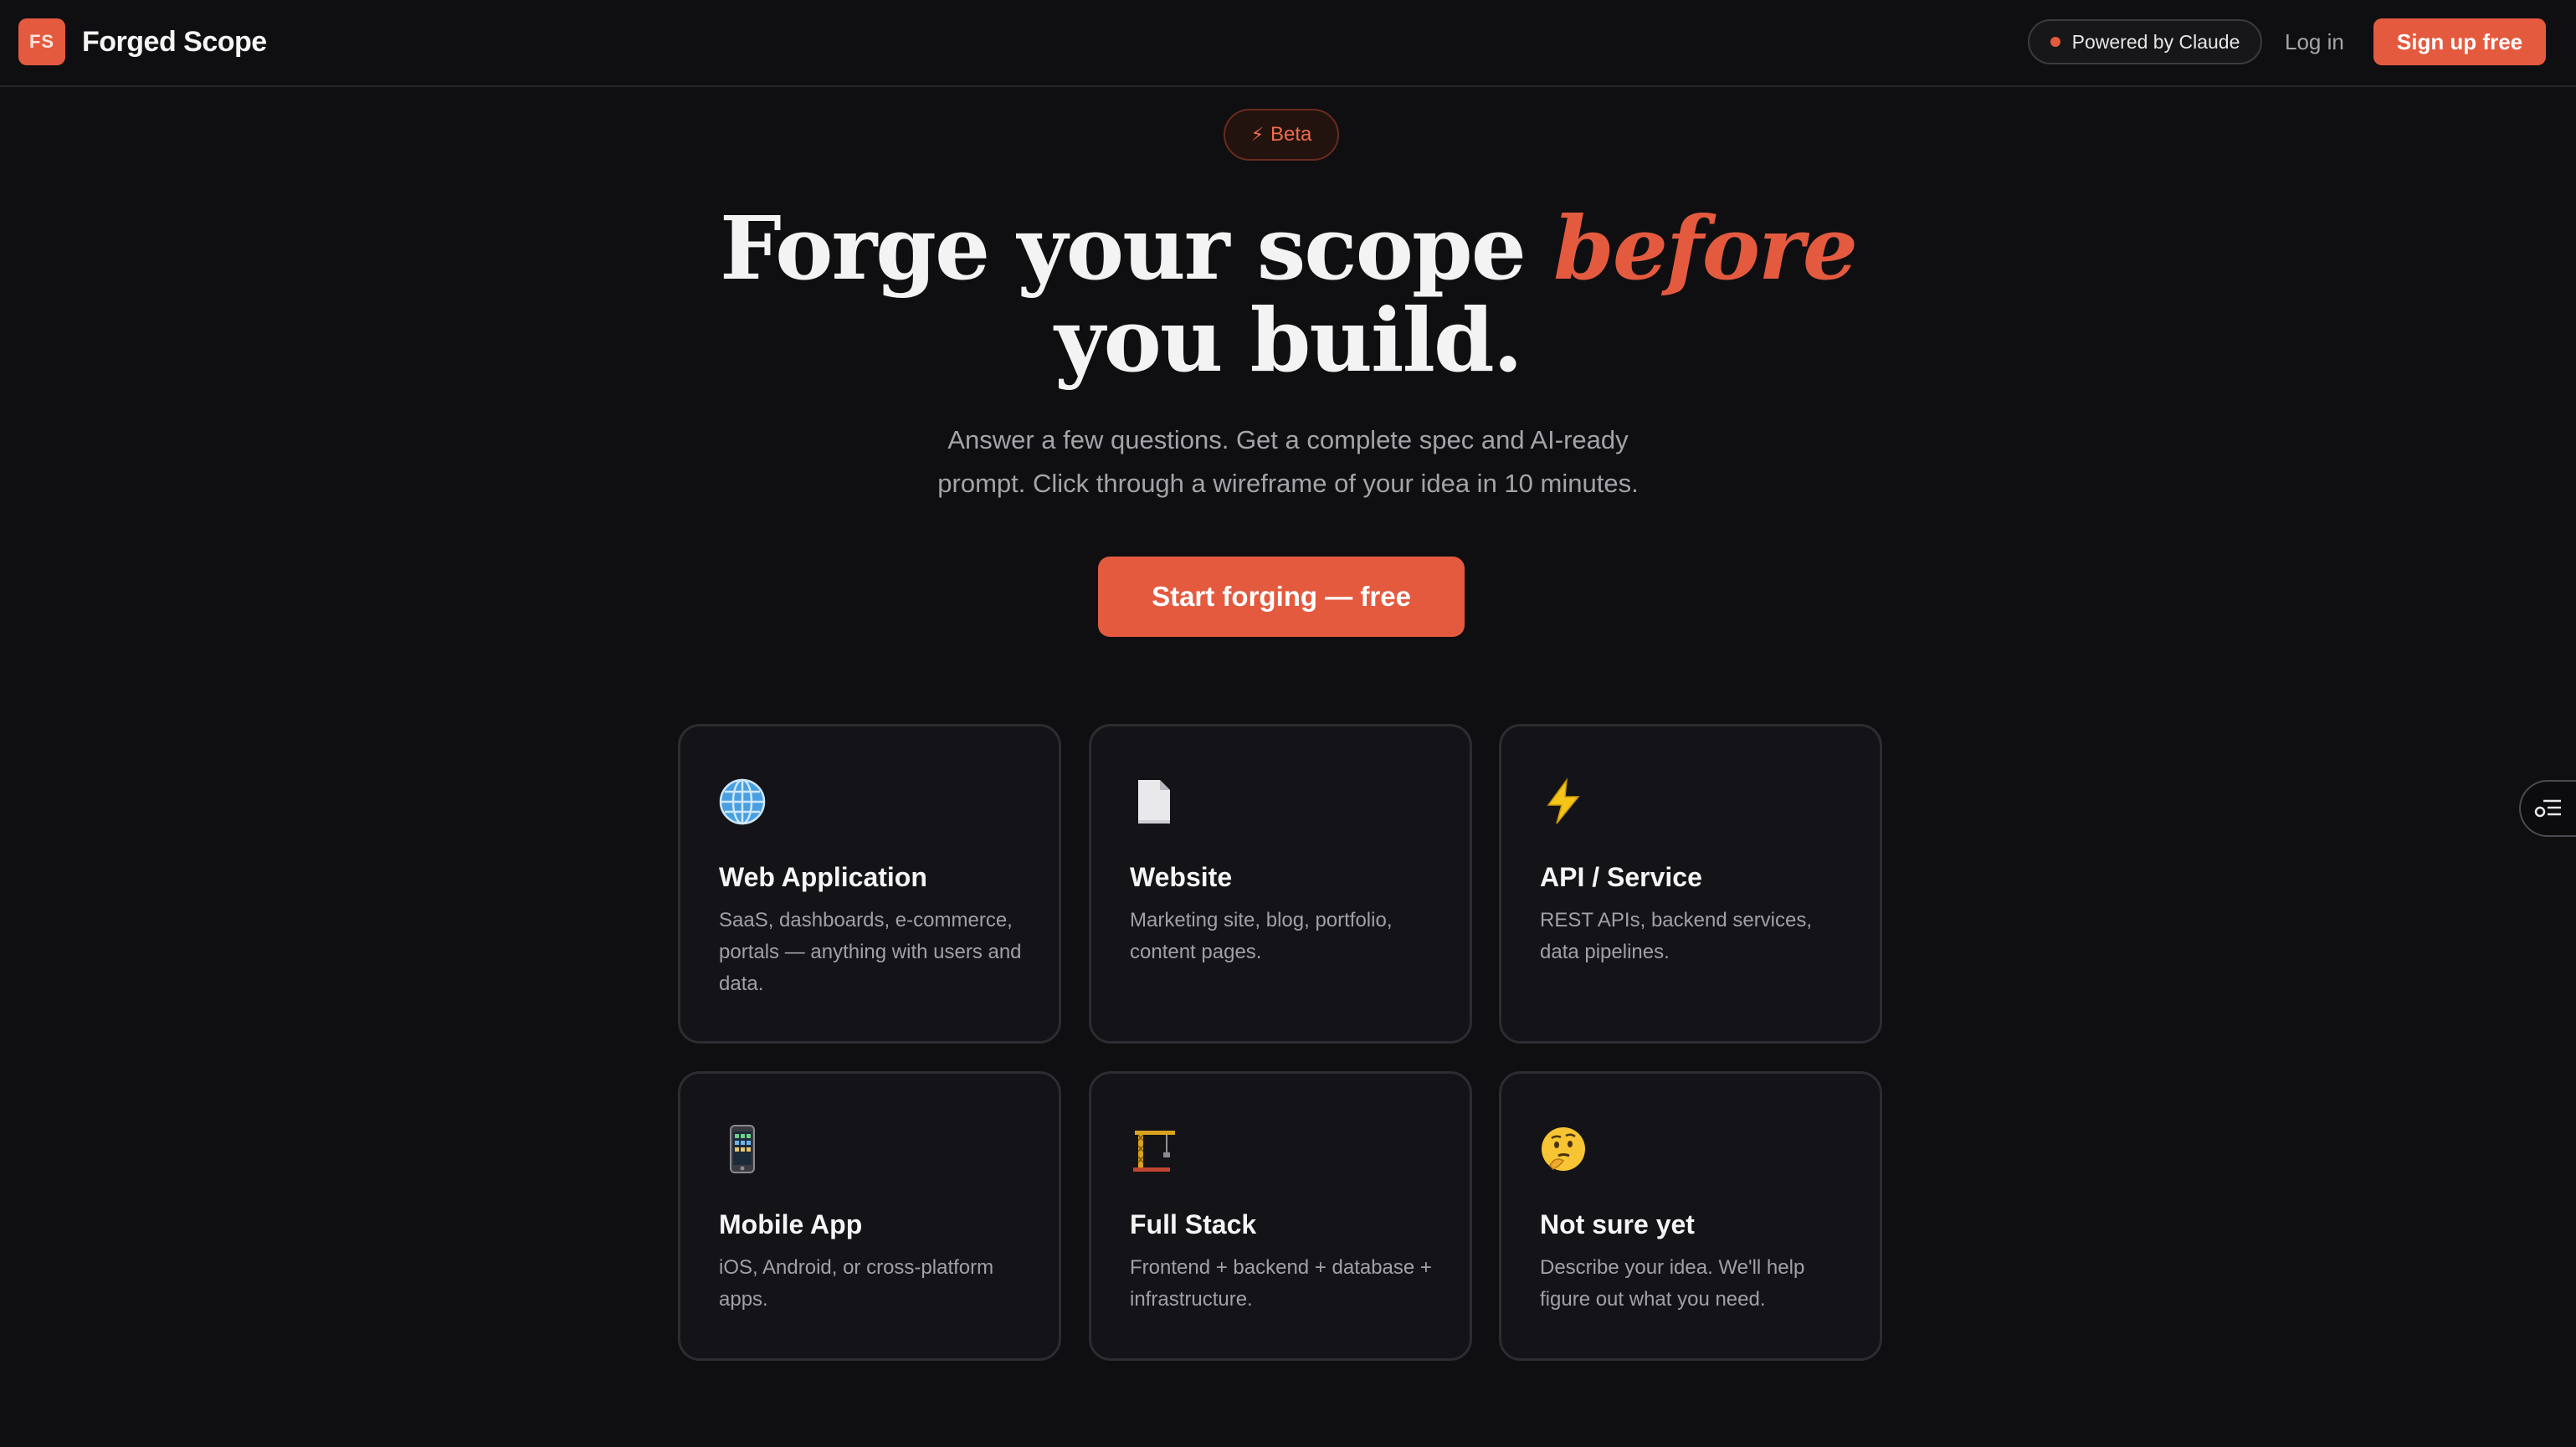  Describe the element at coordinates (1705, 249) in the screenshot. I see `headline-accent: before` at that location.